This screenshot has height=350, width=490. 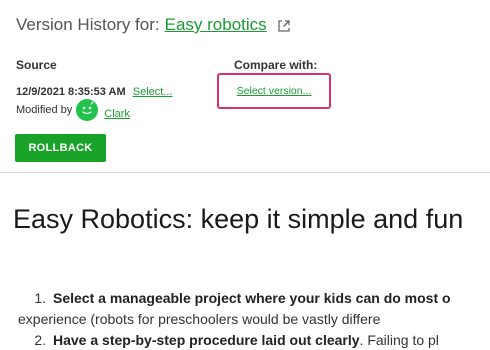 I want to click on document-title: Easy Robotics: keep it simple and fun, so click(x=238, y=219).